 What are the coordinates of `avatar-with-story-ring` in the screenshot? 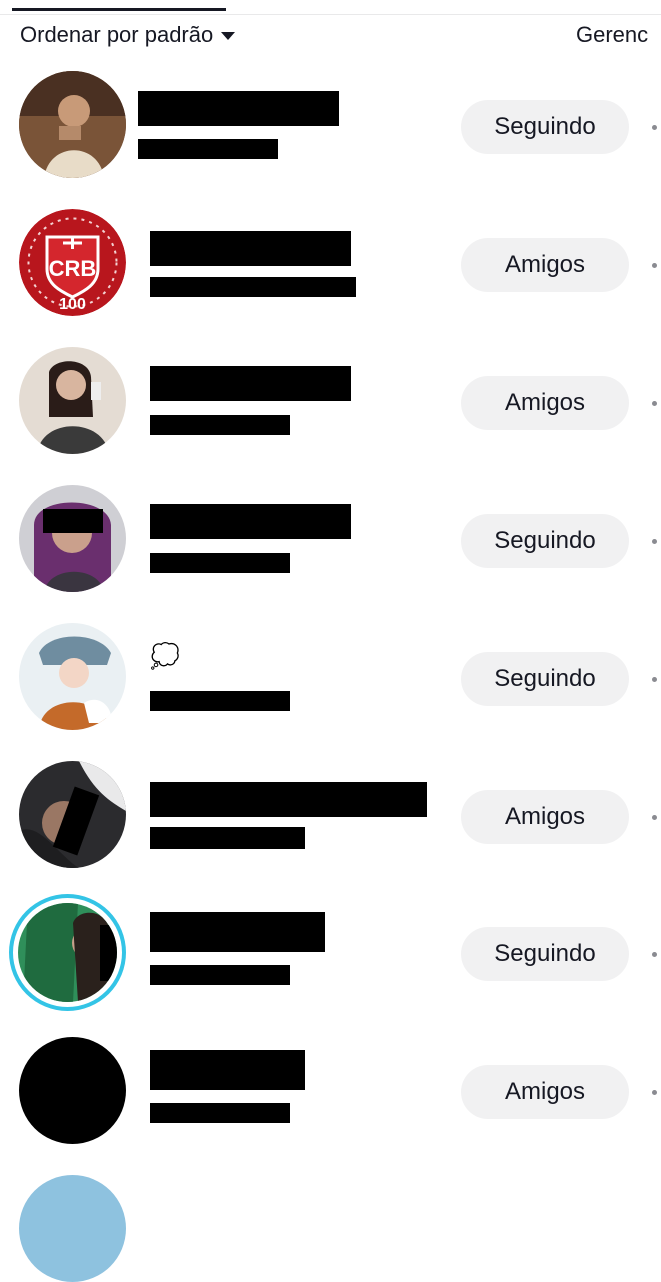 It's located at (67, 952).